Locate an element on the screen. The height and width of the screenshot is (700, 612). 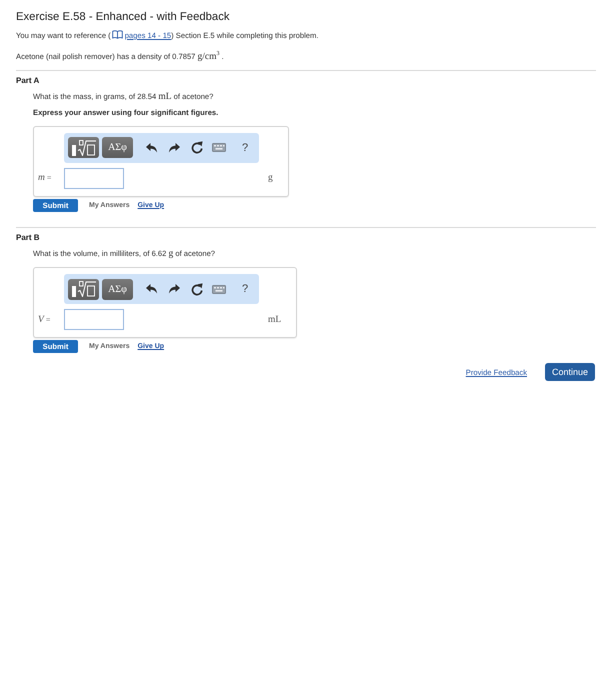
part-heading: Part B is located at coordinates (28, 237).